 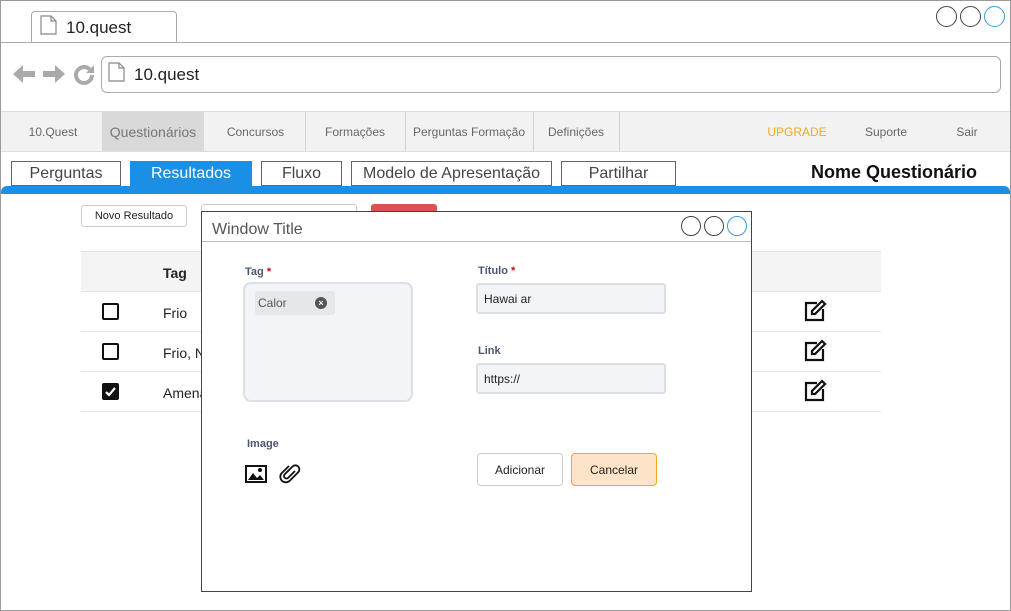 What do you see at coordinates (994, 16) in the screenshot?
I see `close-button` at bounding box center [994, 16].